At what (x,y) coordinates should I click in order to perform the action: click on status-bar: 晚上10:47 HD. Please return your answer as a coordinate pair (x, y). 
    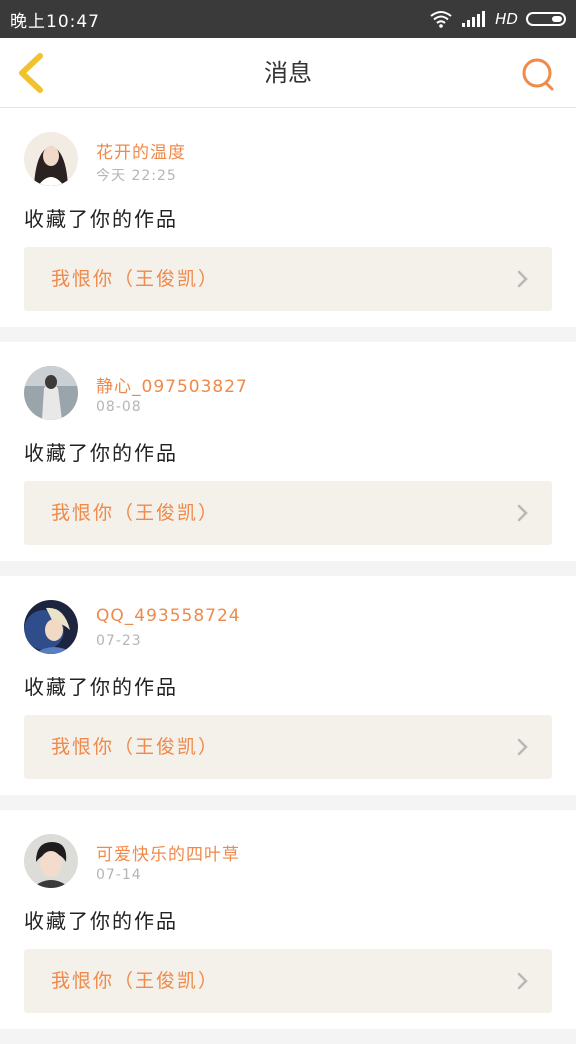
    Looking at the image, I should click on (288, 19).